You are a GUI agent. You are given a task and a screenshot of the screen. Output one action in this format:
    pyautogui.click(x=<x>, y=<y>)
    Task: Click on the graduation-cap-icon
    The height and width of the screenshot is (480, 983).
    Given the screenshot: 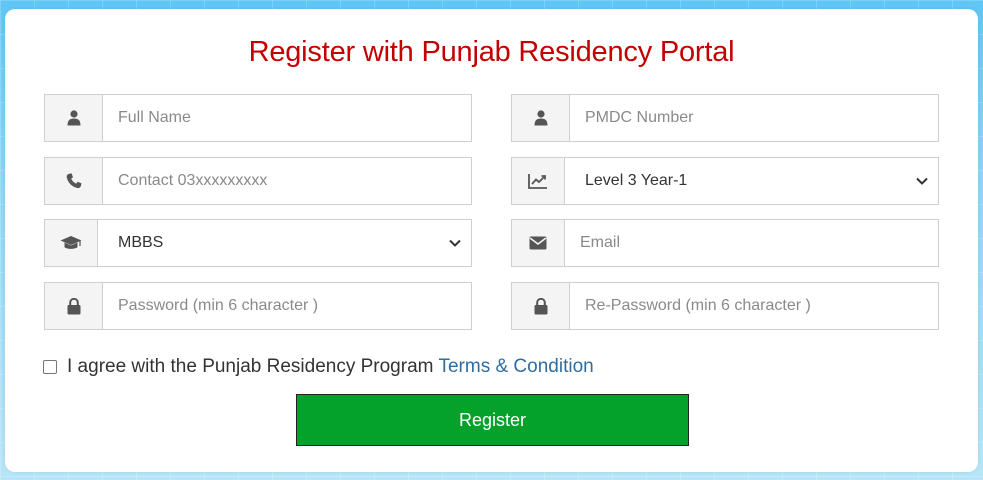 What is the action you would take?
    pyautogui.click(x=71, y=243)
    